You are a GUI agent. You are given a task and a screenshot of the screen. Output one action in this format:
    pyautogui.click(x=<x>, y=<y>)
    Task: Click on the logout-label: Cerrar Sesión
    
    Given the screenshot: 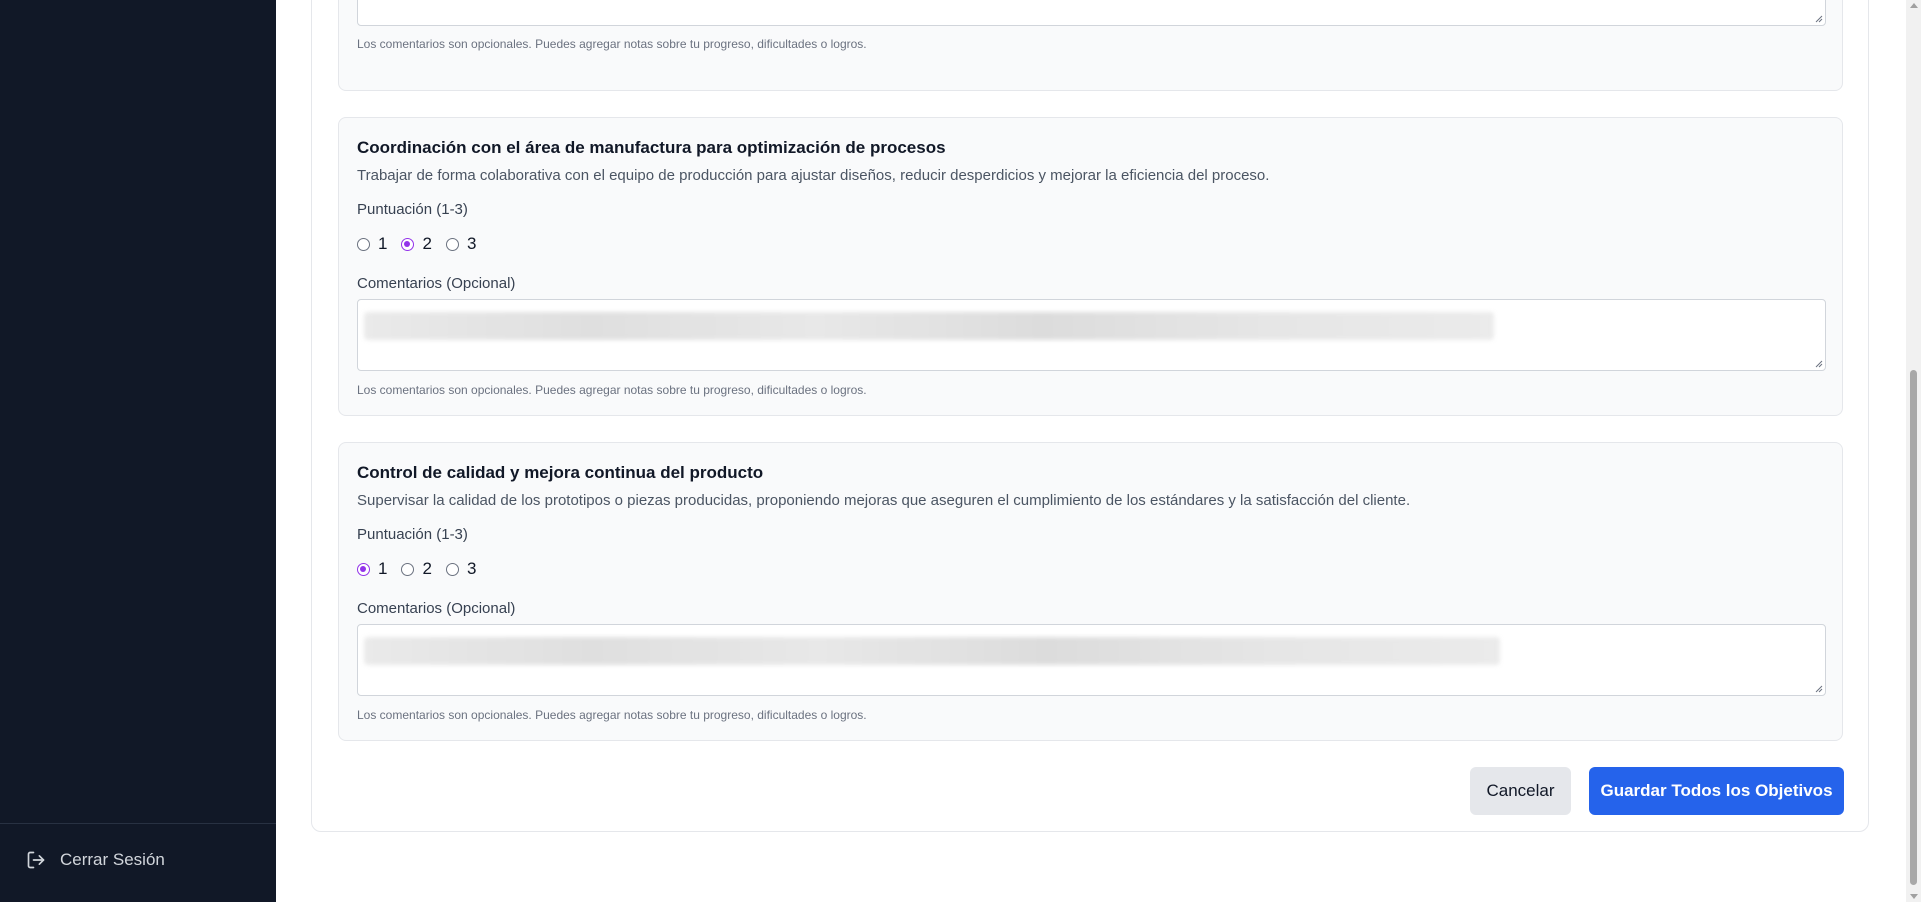 What is the action you would take?
    pyautogui.click(x=112, y=859)
    